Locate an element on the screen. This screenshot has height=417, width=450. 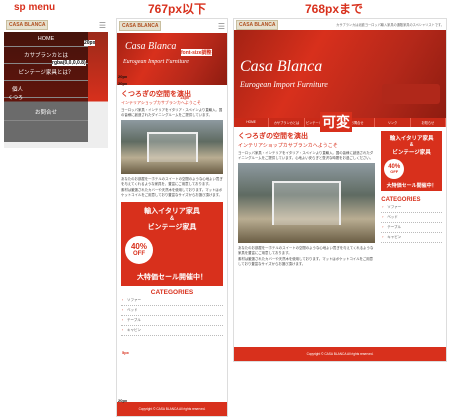
mid-promo-title: 輸入イタリア家具 is located at coordinates (172, 211).